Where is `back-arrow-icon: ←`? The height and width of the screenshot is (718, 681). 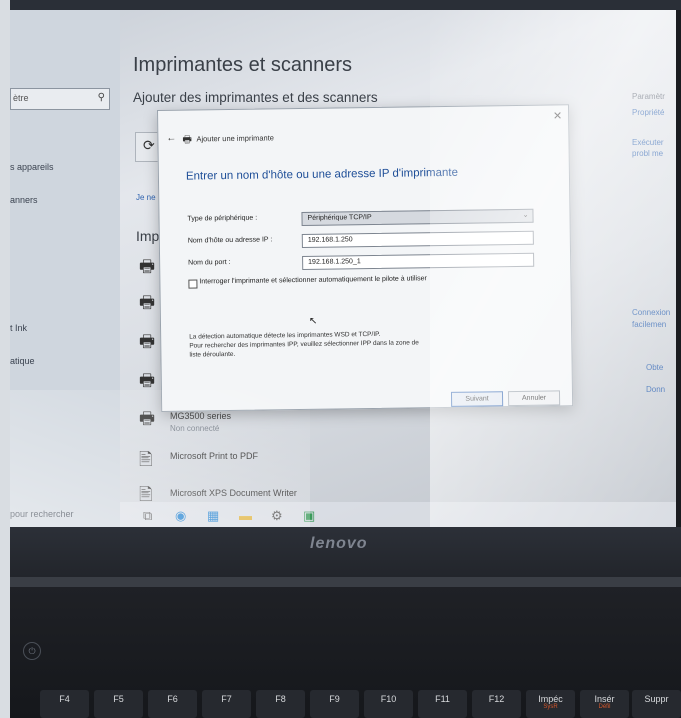 back-arrow-icon: ← is located at coordinates (171, 138).